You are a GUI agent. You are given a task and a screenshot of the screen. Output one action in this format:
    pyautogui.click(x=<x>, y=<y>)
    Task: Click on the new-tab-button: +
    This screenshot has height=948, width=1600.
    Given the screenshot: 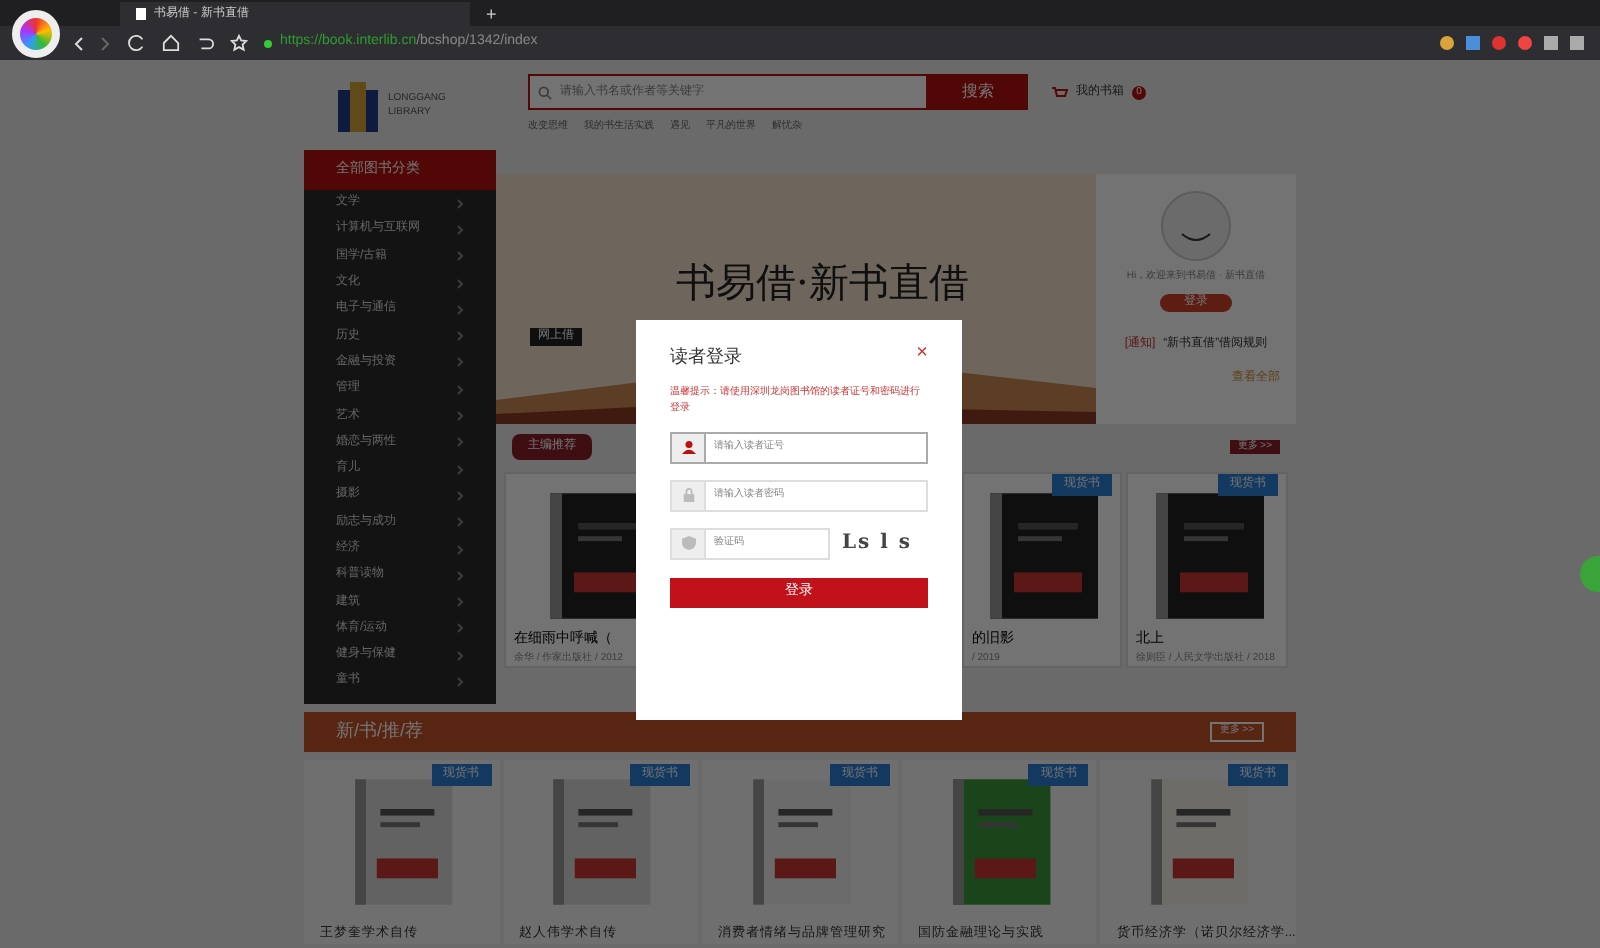 What is the action you would take?
    pyautogui.click(x=491, y=15)
    